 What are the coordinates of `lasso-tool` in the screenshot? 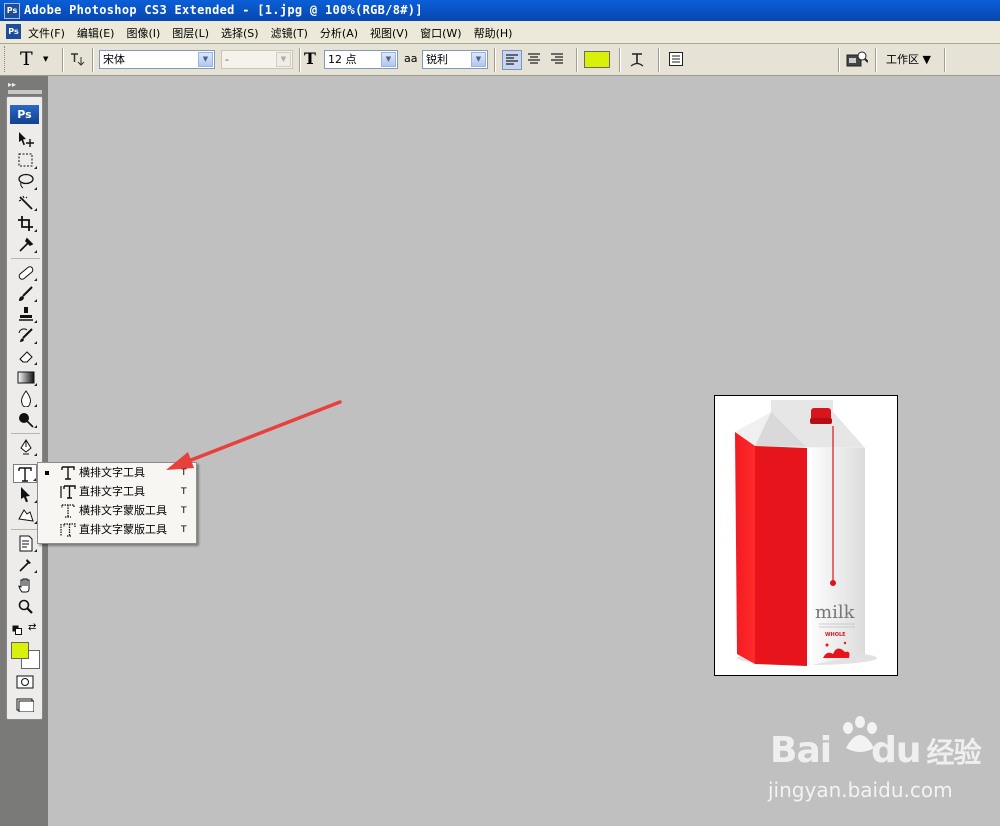 It's located at (26, 181).